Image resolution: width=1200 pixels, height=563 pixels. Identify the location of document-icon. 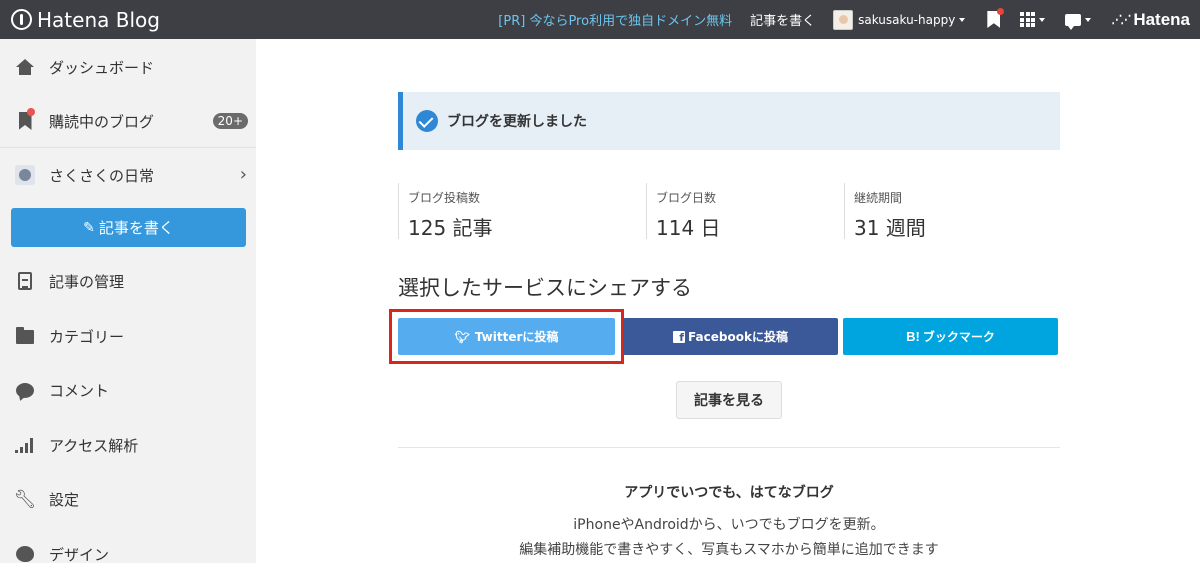
(25, 281).